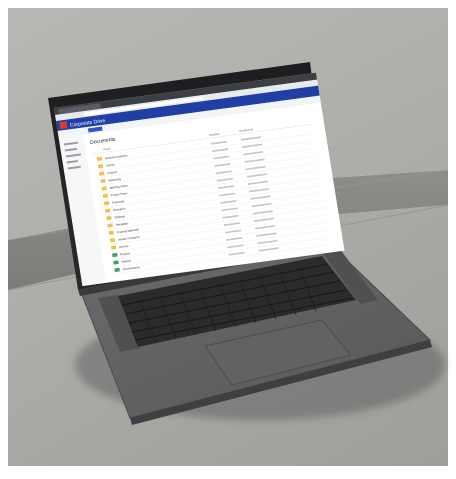  What do you see at coordinates (63, 125) in the screenshot?
I see `app-logo` at bounding box center [63, 125].